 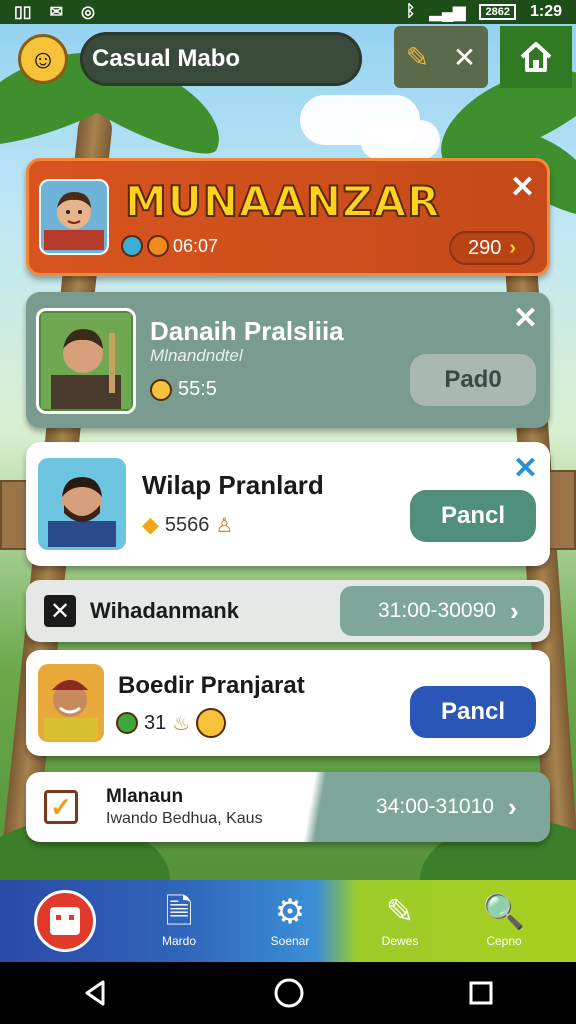 What do you see at coordinates (400, 941) in the screenshot?
I see `nav-label: Dewes` at bounding box center [400, 941].